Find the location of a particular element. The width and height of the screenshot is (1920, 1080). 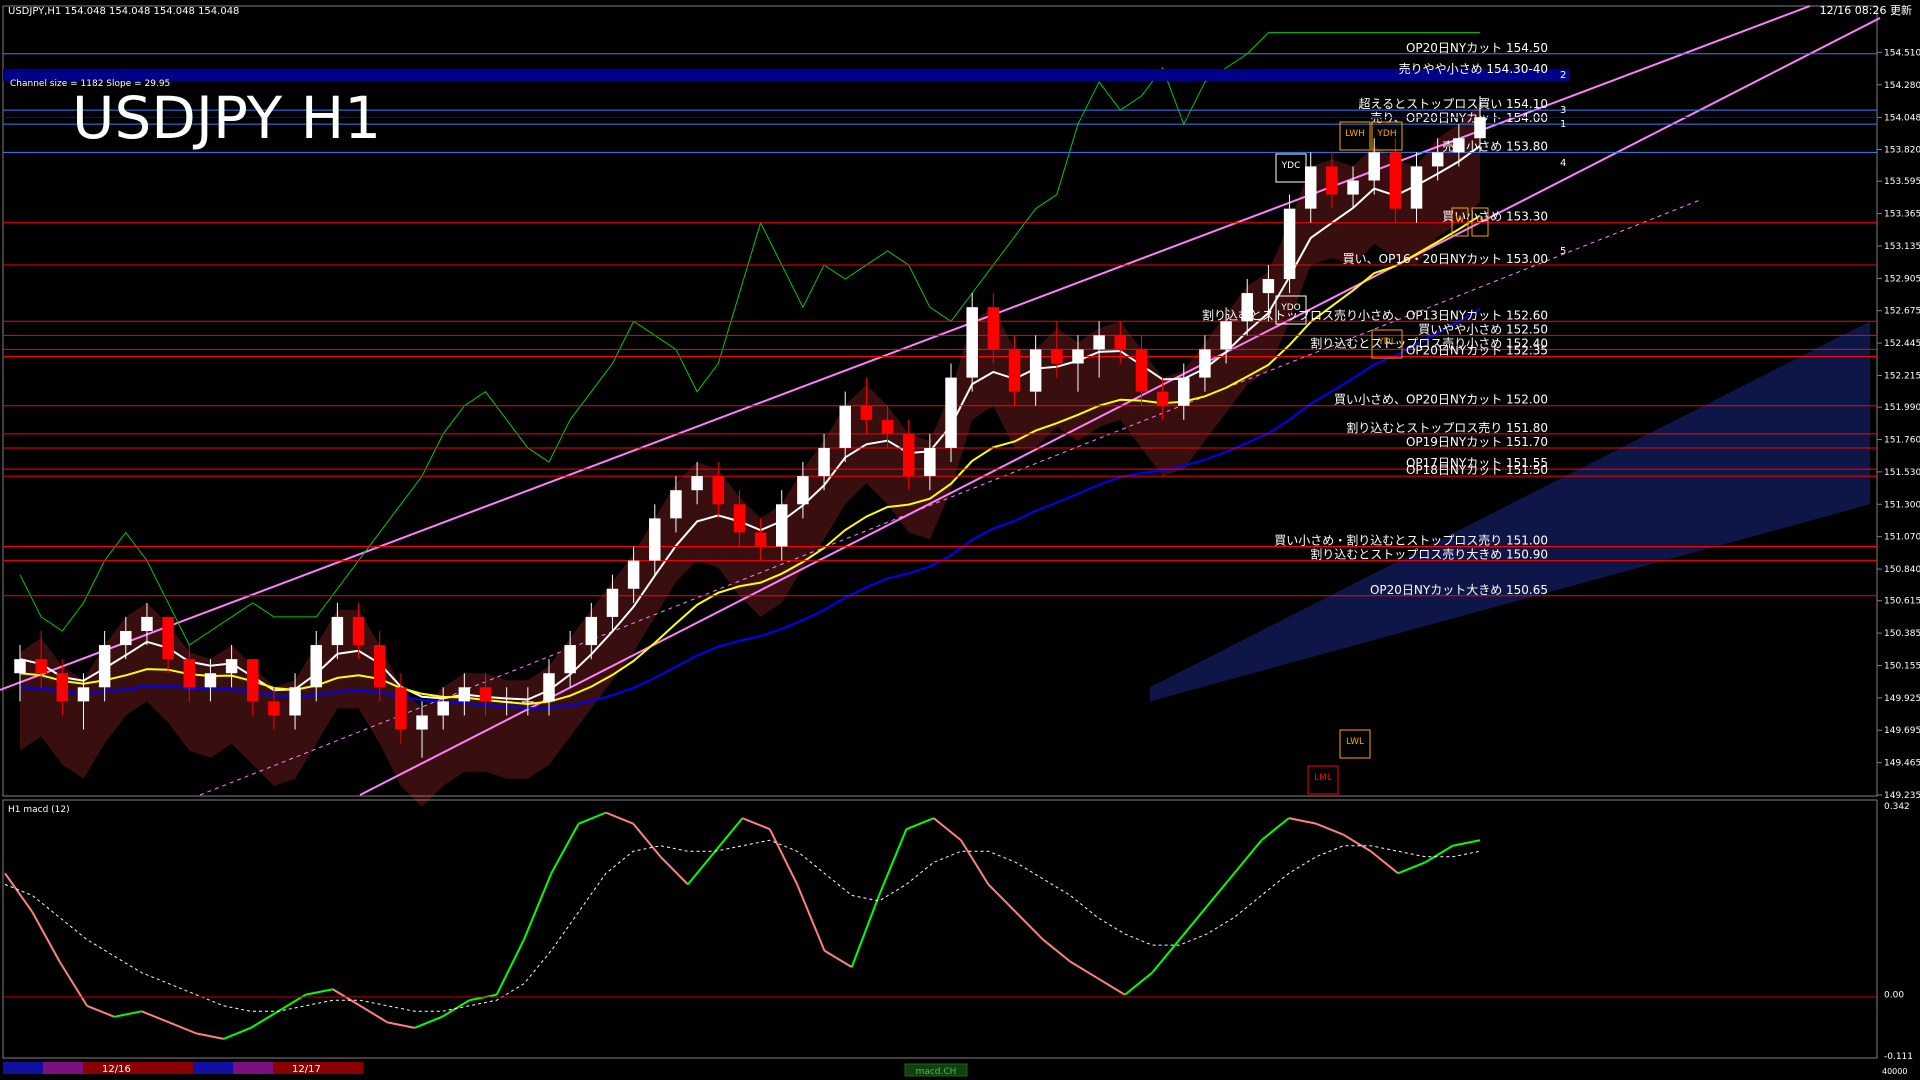

channel-tag: 4 is located at coordinates (1563, 163).